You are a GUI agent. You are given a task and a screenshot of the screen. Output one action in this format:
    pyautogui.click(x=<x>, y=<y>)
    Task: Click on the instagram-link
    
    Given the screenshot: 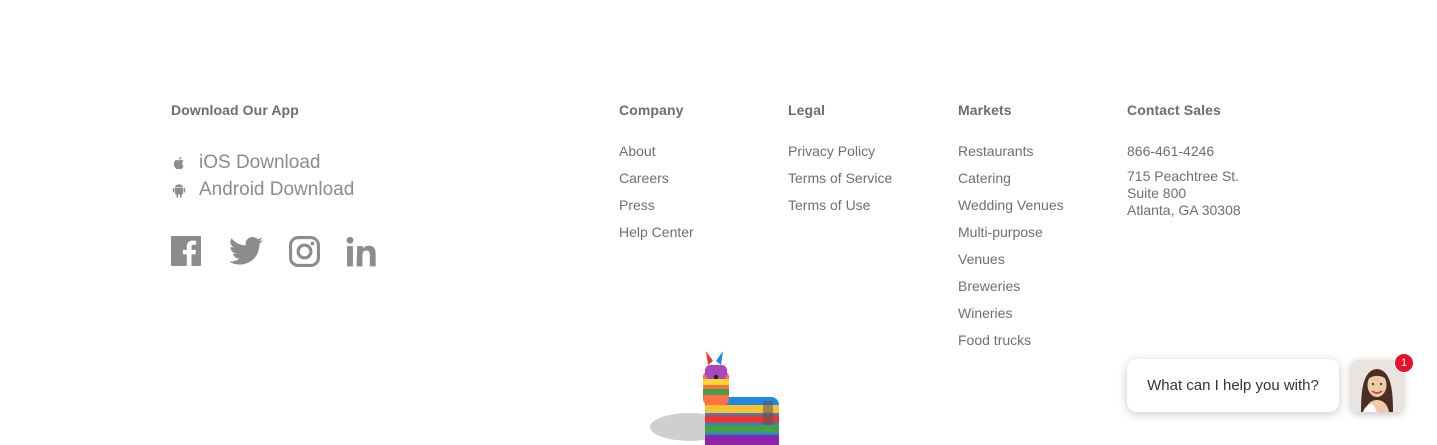 What is the action you would take?
    pyautogui.click(x=304, y=252)
    